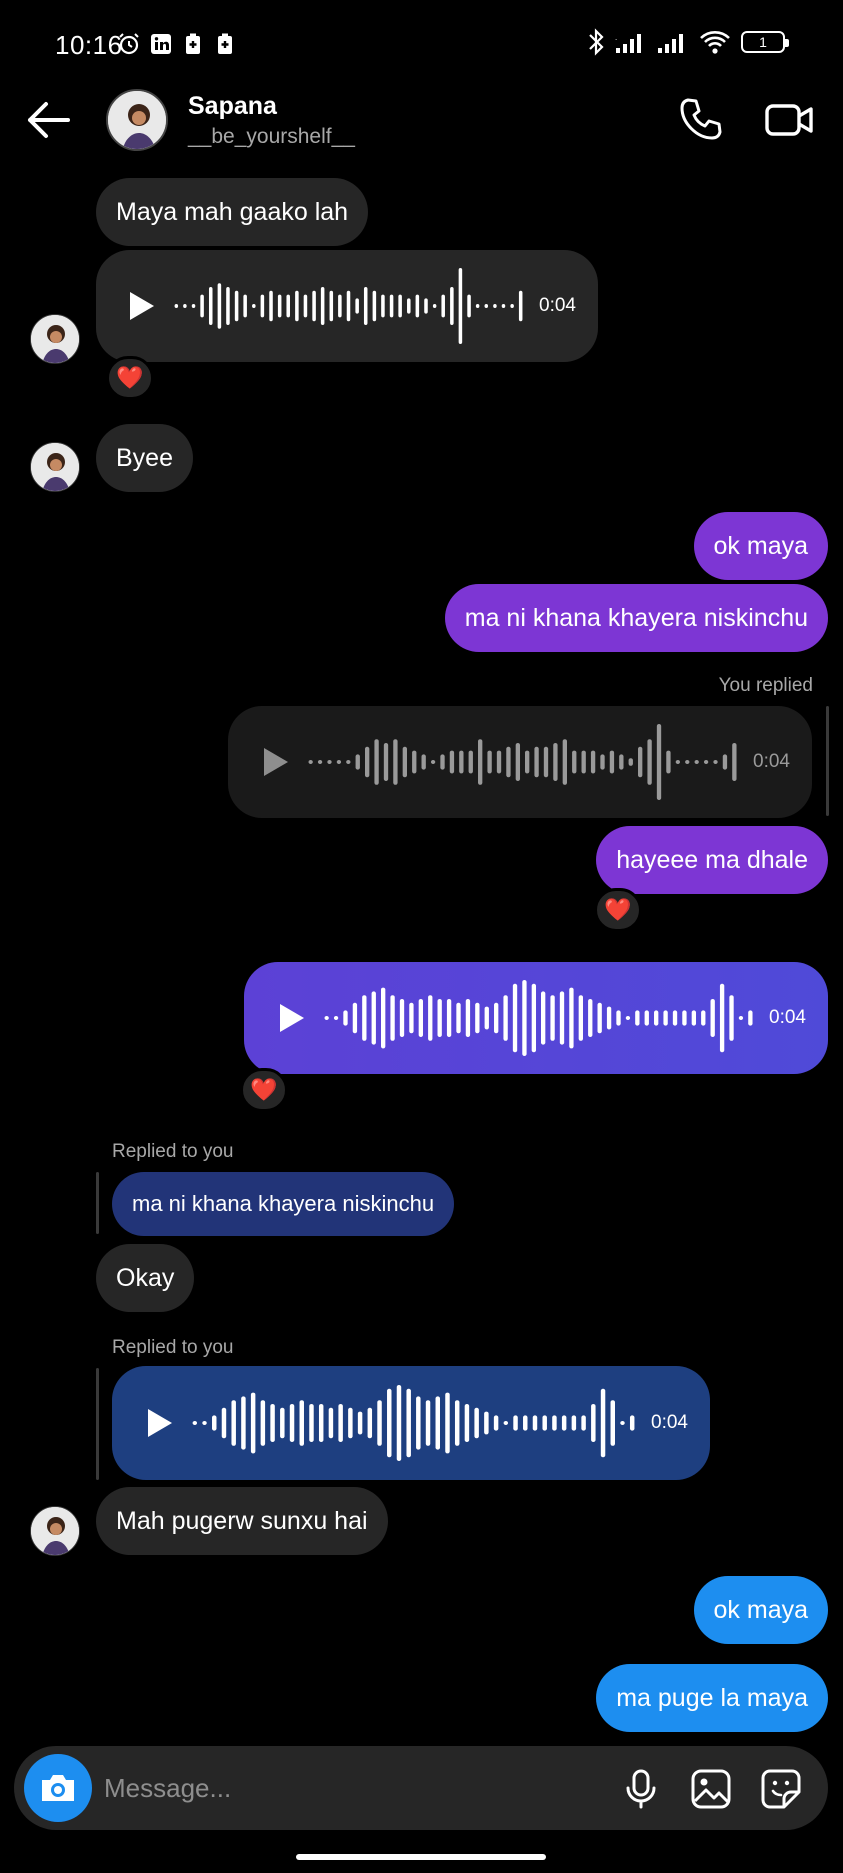  What do you see at coordinates (781, 1789) in the screenshot?
I see `sticker-icon` at bounding box center [781, 1789].